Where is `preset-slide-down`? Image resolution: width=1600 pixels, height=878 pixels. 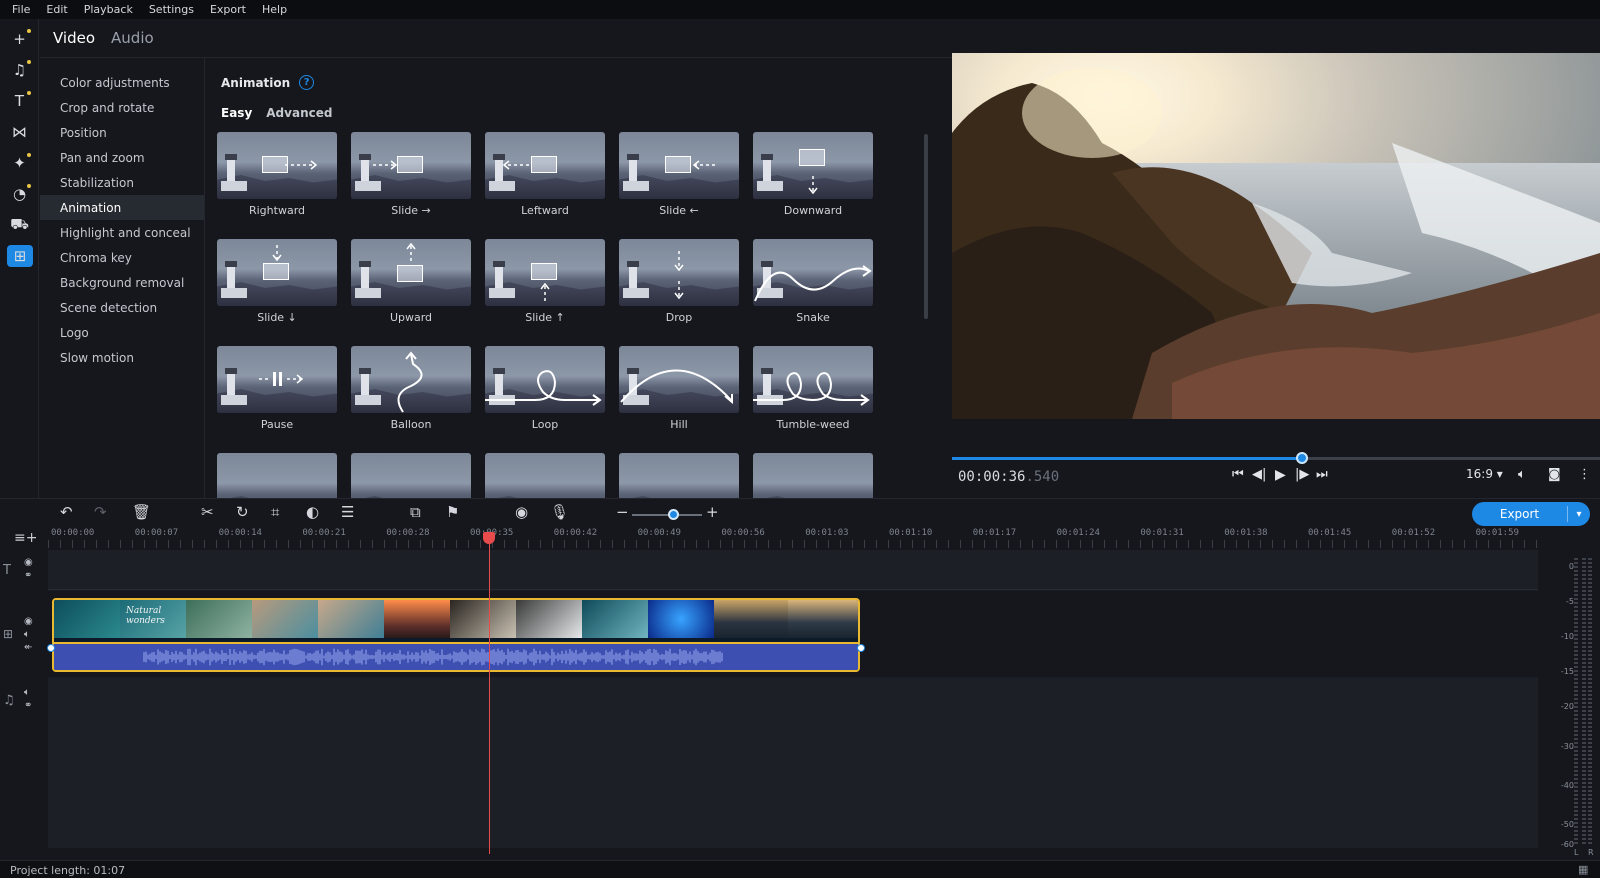 preset-slide-down is located at coordinates (277, 272).